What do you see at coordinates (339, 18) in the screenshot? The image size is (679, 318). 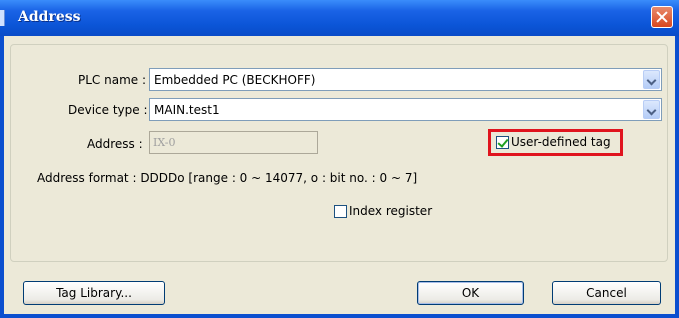 I see `title-bar: Address` at bounding box center [339, 18].